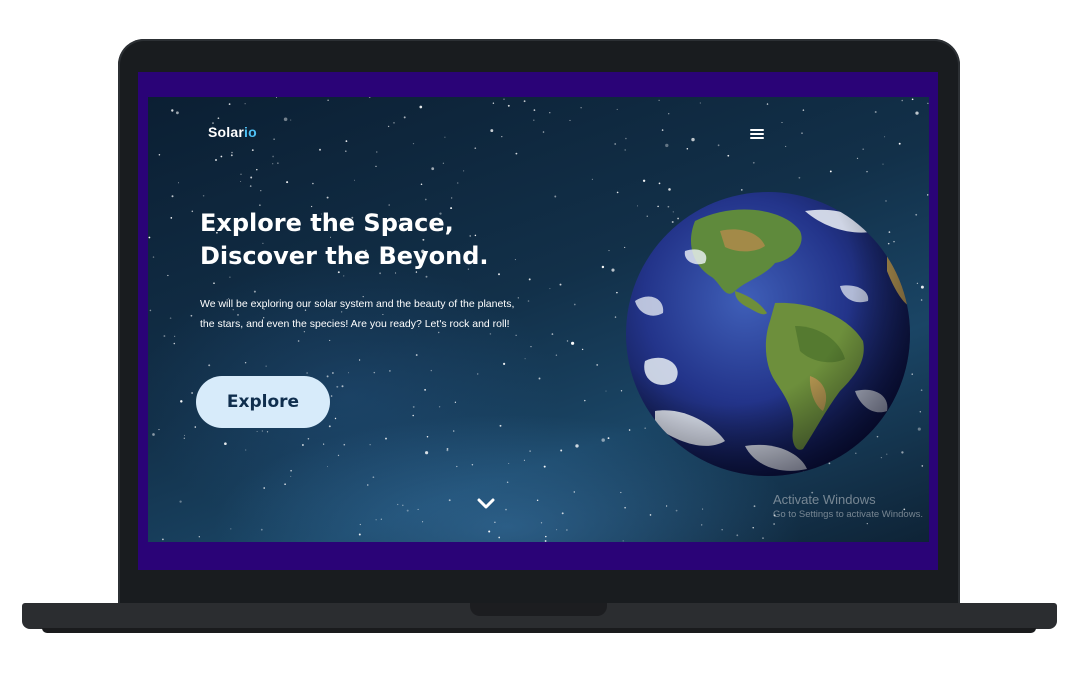 The width and height of the screenshot is (1080, 680). I want to click on site-logo: Solario, so click(232, 132).